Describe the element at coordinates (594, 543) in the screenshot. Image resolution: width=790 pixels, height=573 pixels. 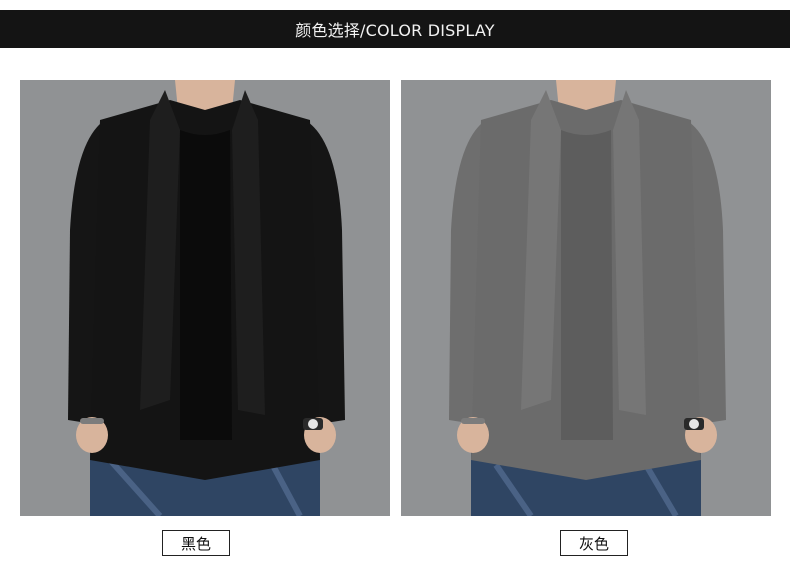
I see `color-label-gray: 灰色` at that location.